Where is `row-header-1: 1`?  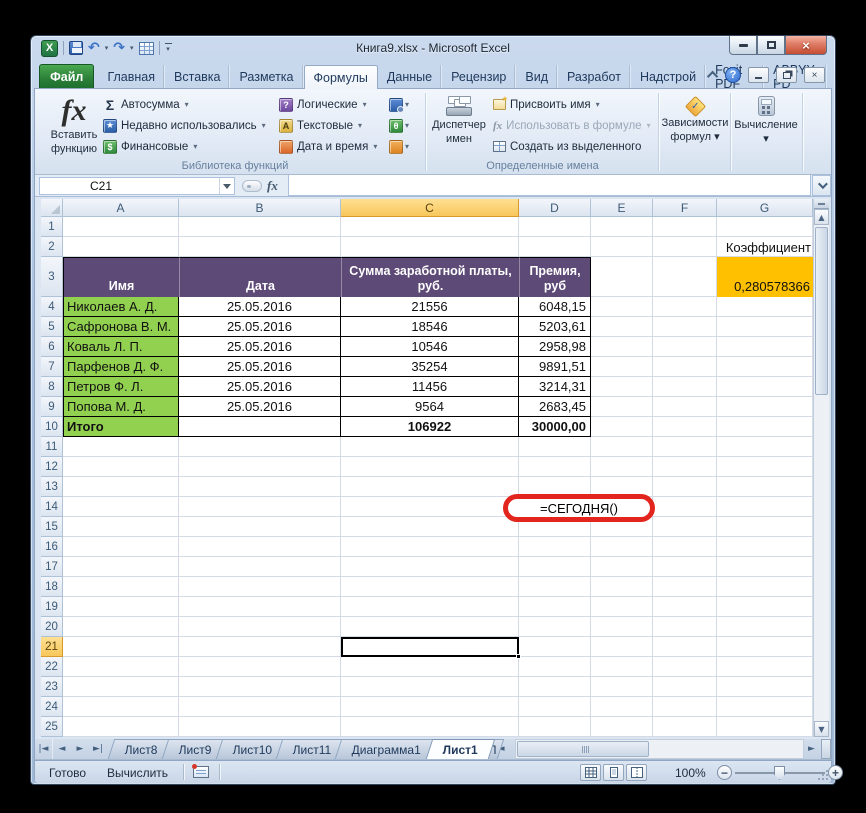
row-header-1: 1 is located at coordinates (52, 227).